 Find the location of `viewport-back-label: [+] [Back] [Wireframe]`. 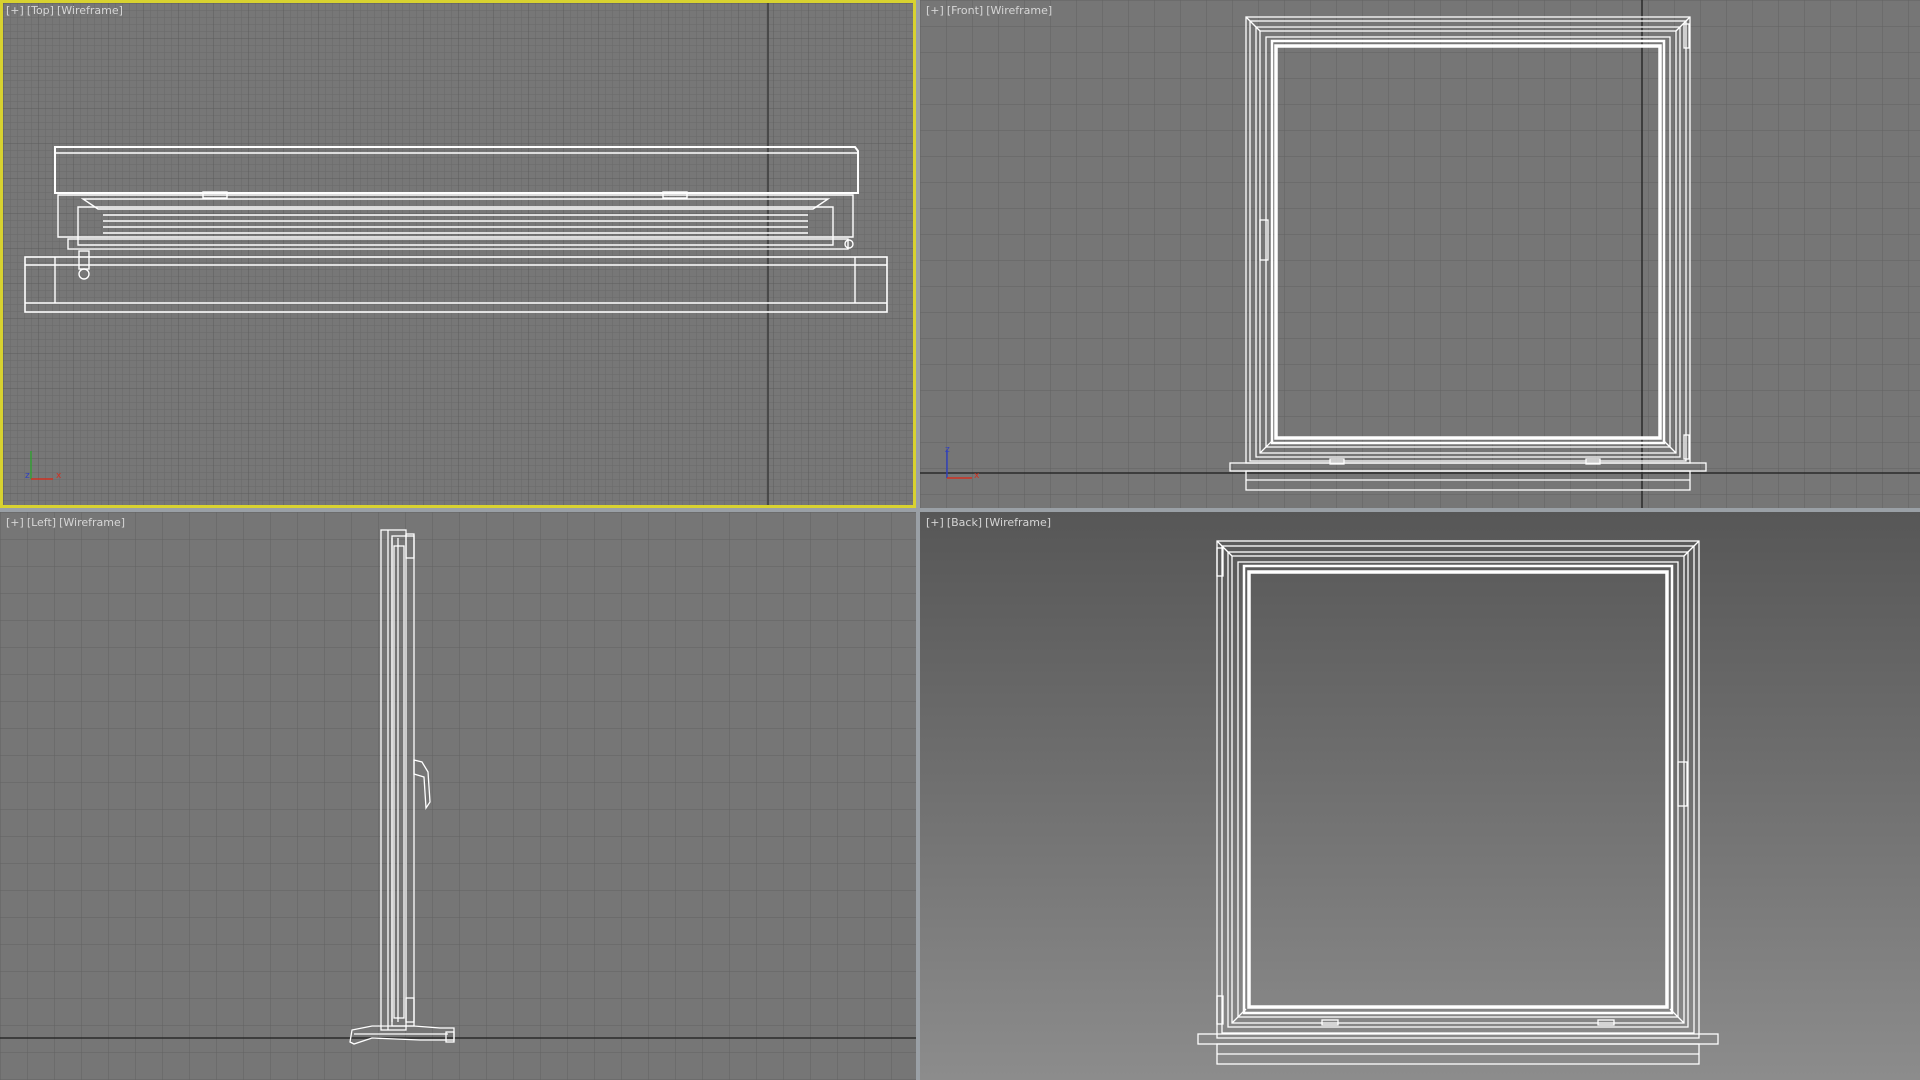

viewport-back-label: [+] [Back] [Wireframe] is located at coordinates (990, 522).